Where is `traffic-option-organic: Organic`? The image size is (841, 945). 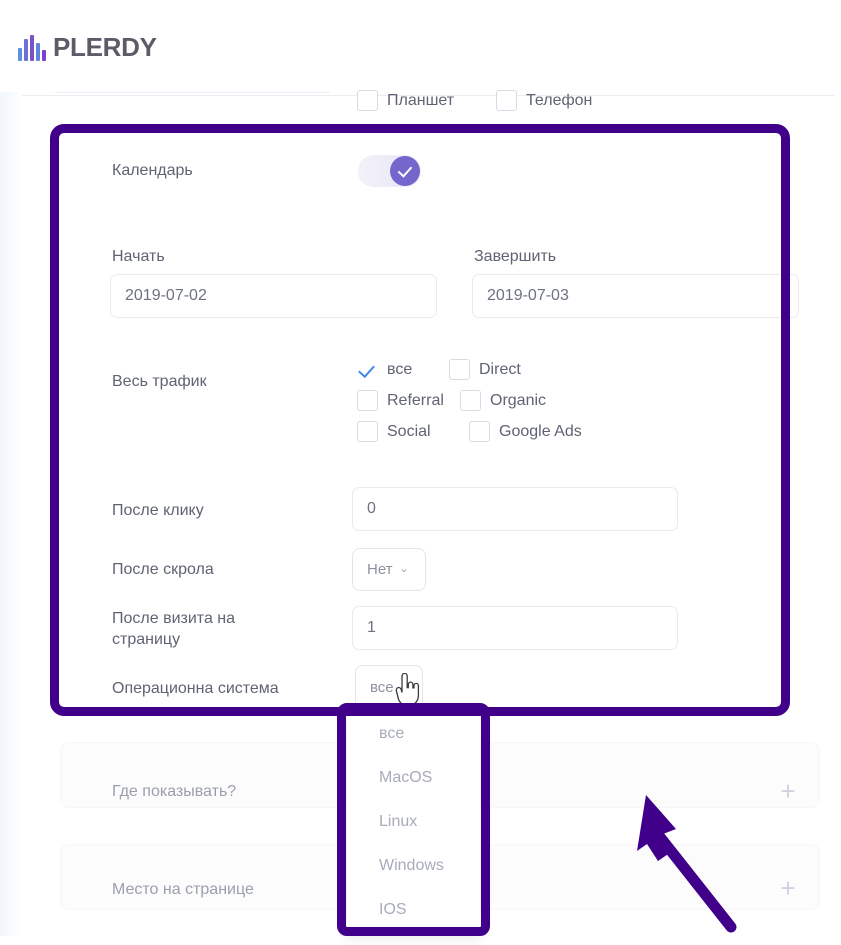 traffic-option-organic: Organic is located at coordinates (503, 400).